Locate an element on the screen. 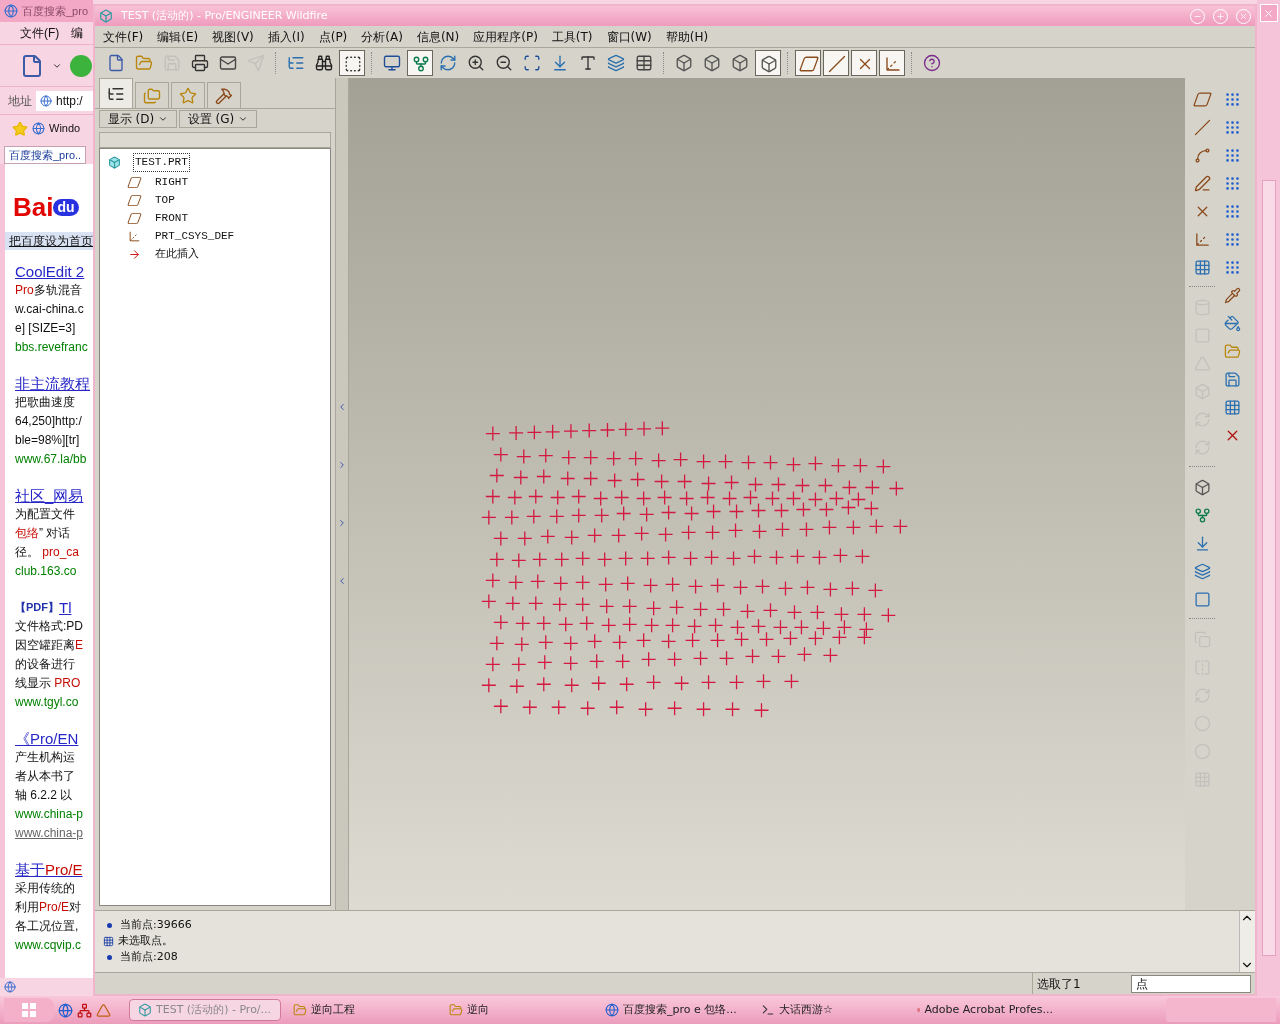  tree-item: RIGHT is located at coordinates (171, 182).